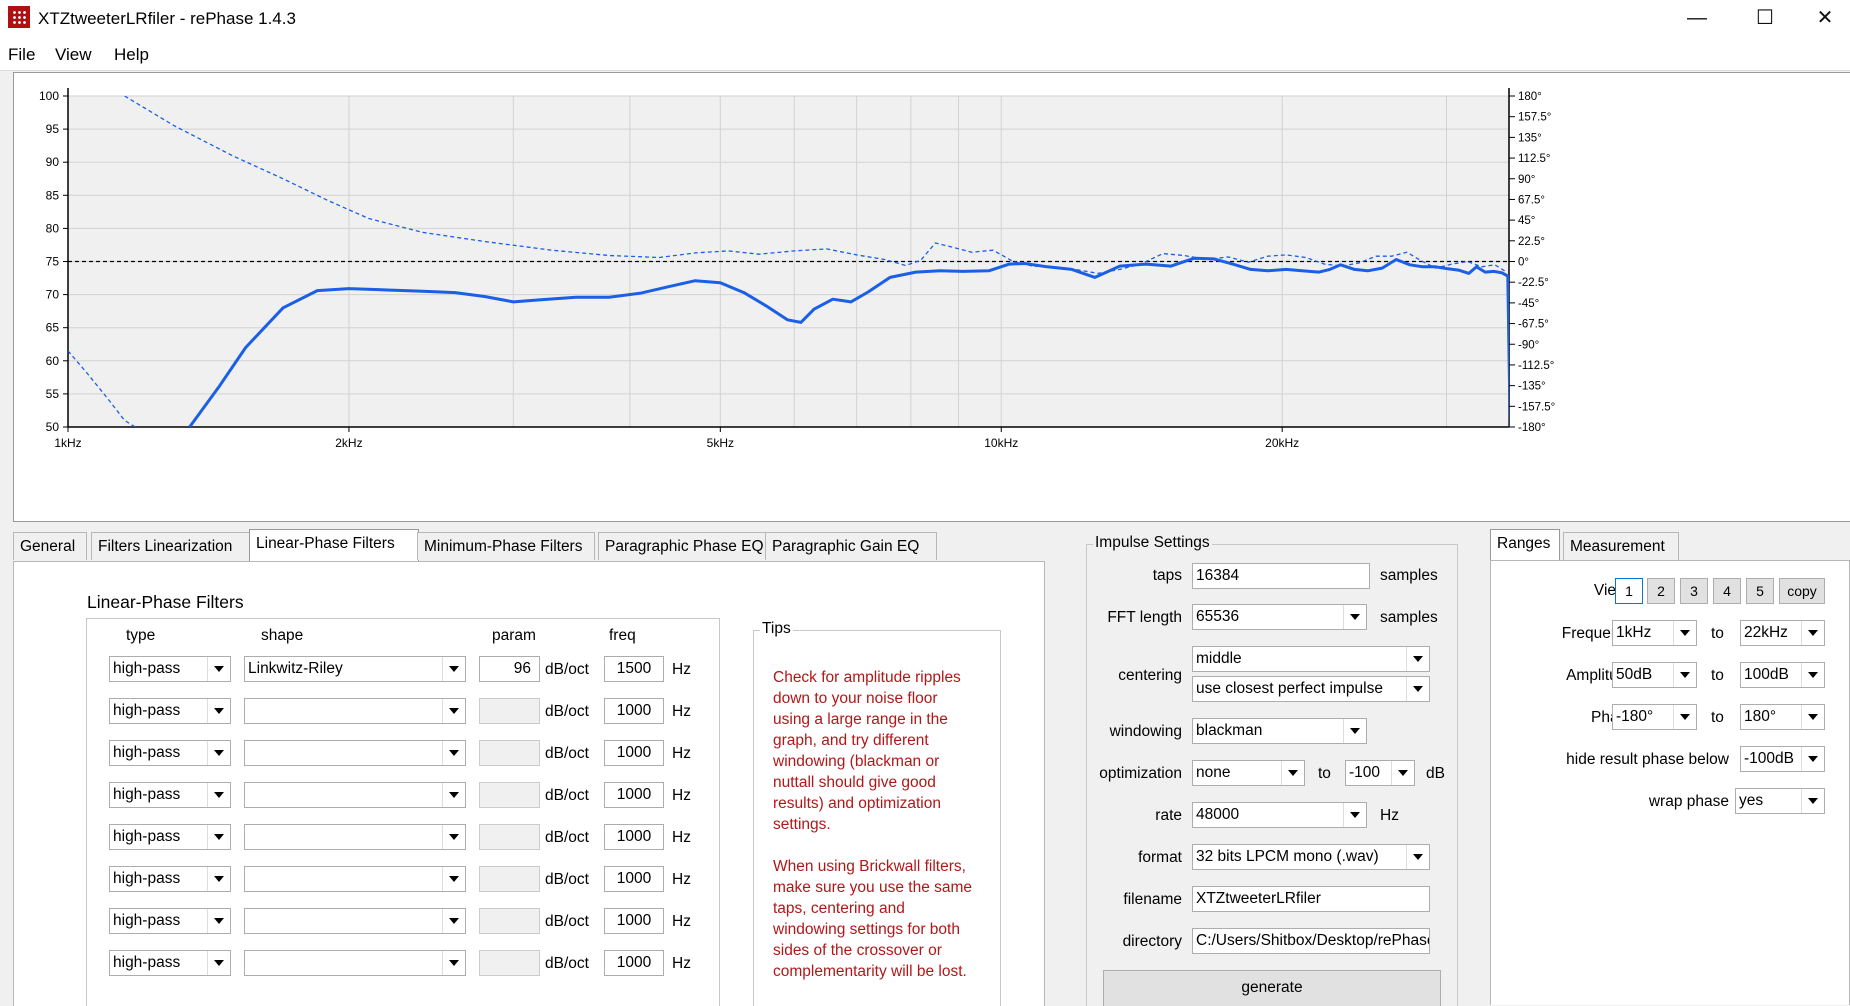 The height and width of the screenshot is (1006, 1850). I want to click on tab-filters-linearization: Filters Linearization, so click(172, 546).